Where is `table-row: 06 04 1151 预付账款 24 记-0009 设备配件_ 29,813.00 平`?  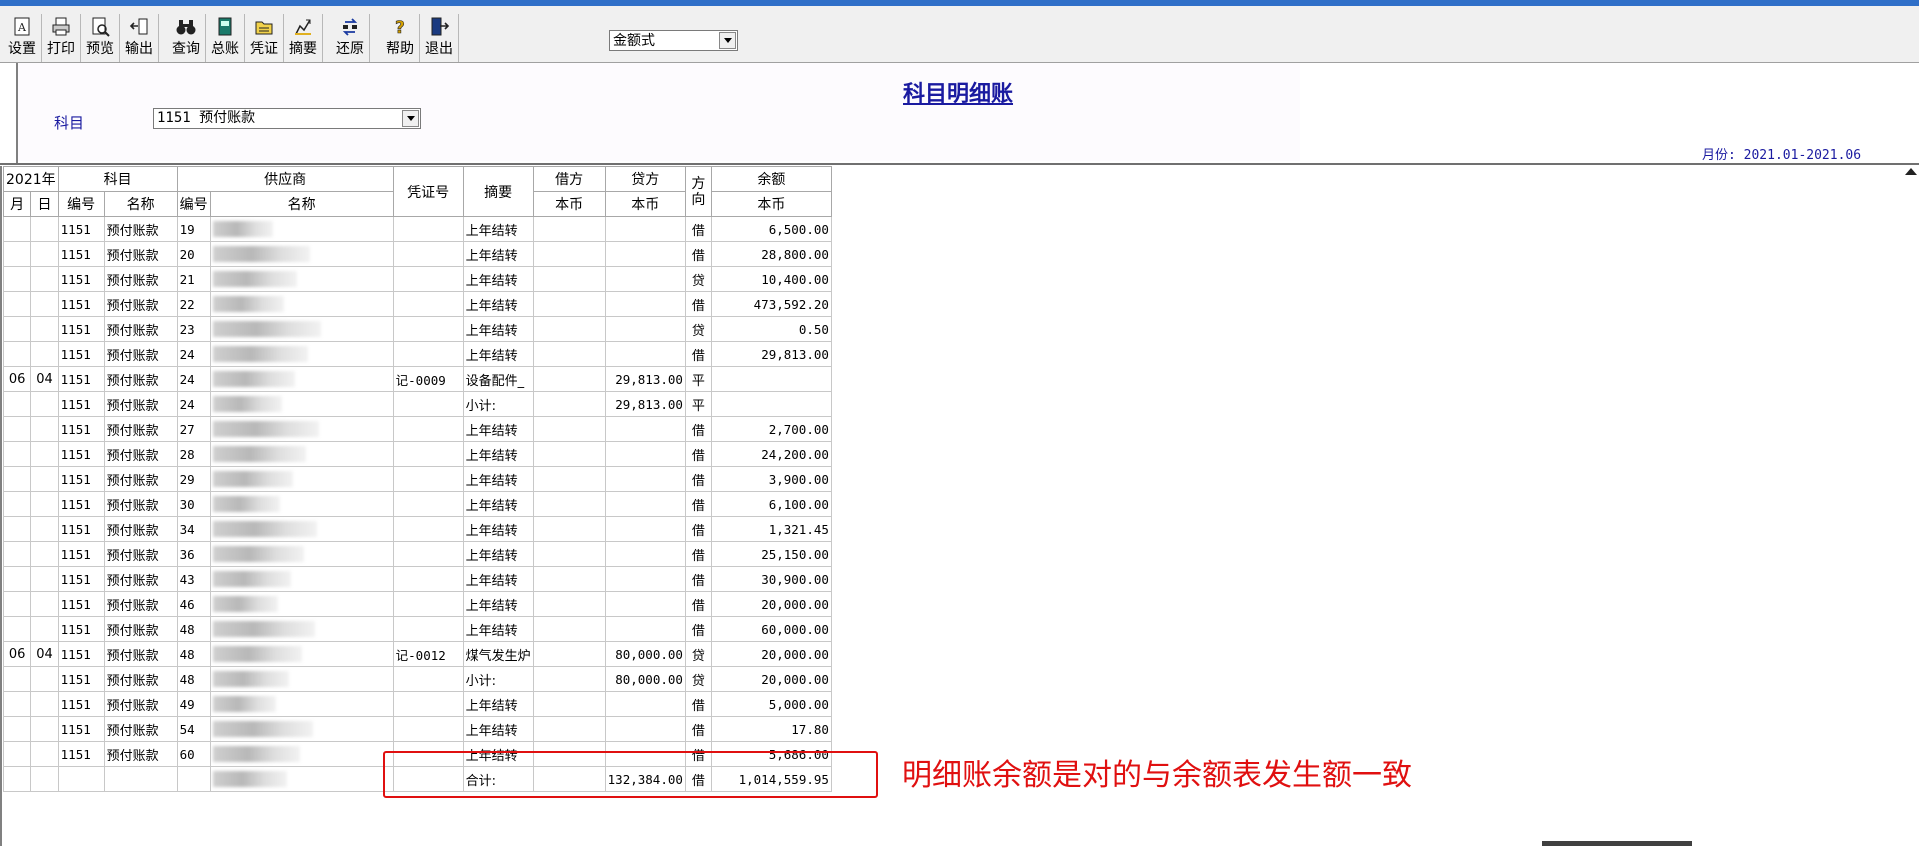 table-row: 06 04 1151 预付账款 24 记-0009 设备配件_ 29,813.00 平 is located at coordinates (417, 379).